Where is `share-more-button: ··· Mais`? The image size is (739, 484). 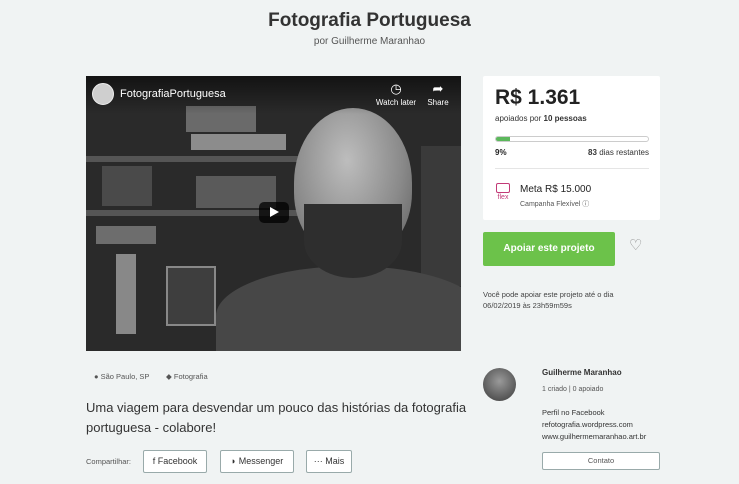 share-more-button: ··· Mais is located at coordinates (329, 461).